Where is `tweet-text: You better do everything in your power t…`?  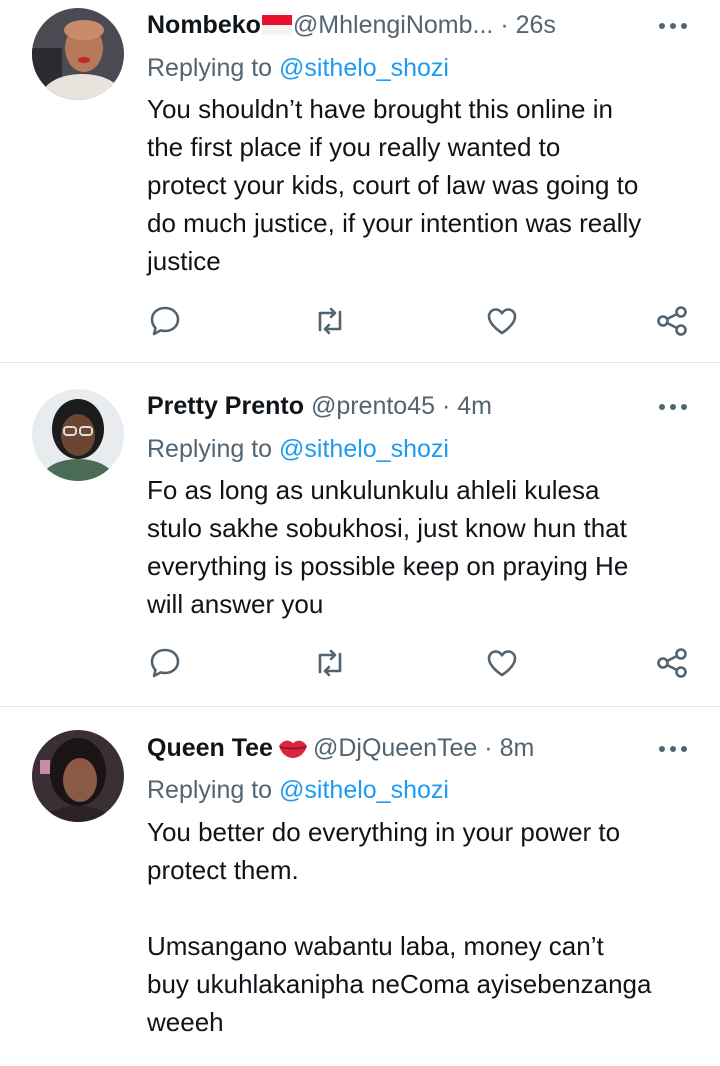 tweet-text: You better do everything in your power t… is located at coordinates (399, 927).